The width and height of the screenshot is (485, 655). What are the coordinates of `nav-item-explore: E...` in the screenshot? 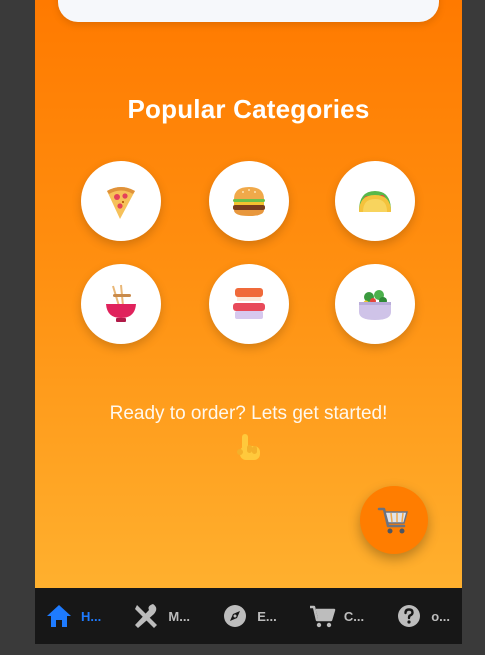 It's located at (249, 616).